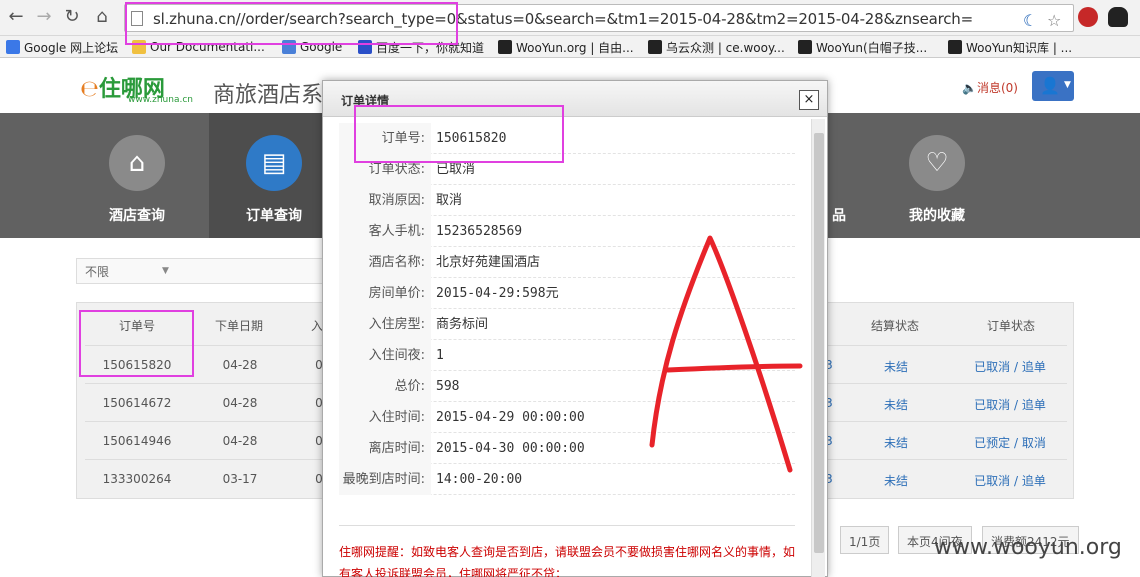 Image resolution: width=1140 pixels, height=577 pixels. I want to click on detail-row-cancel-reason: 取消原因: 取消, so click(567, 200).